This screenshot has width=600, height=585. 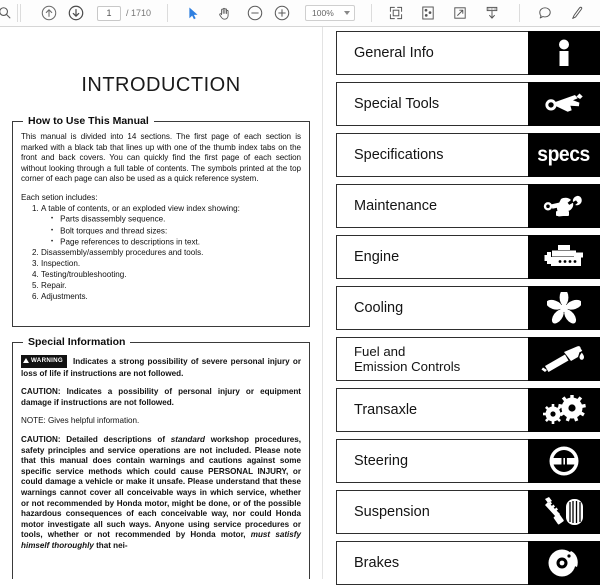 What do you see at coordinates (171, 297) in the screenshot?
I see `list-item: Adjustments.` at bounding box center [171, 297].